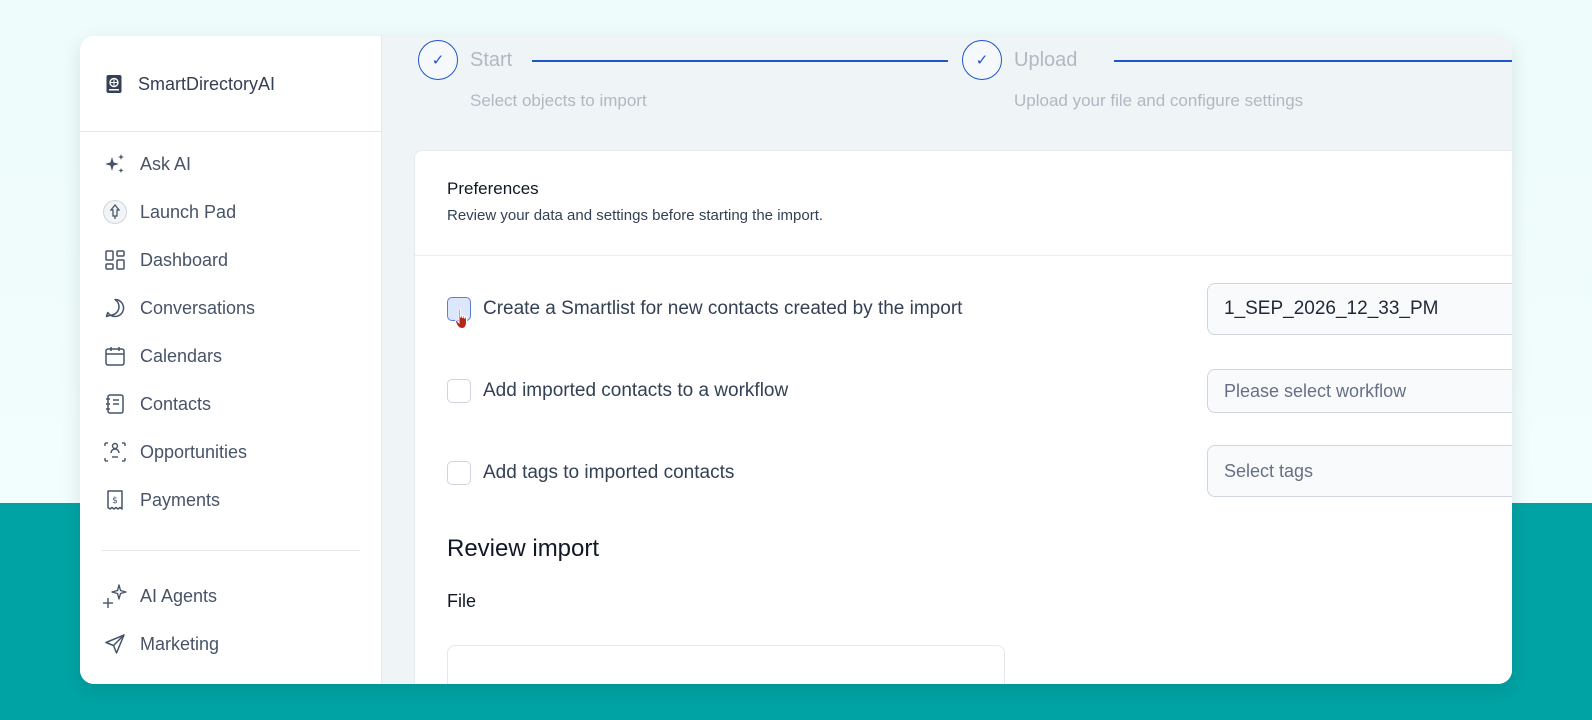 This screenshot has width=1592, height=720. Describe the element at coordinates (114, 84) in the screenshot. I see `book-icon` at that location.